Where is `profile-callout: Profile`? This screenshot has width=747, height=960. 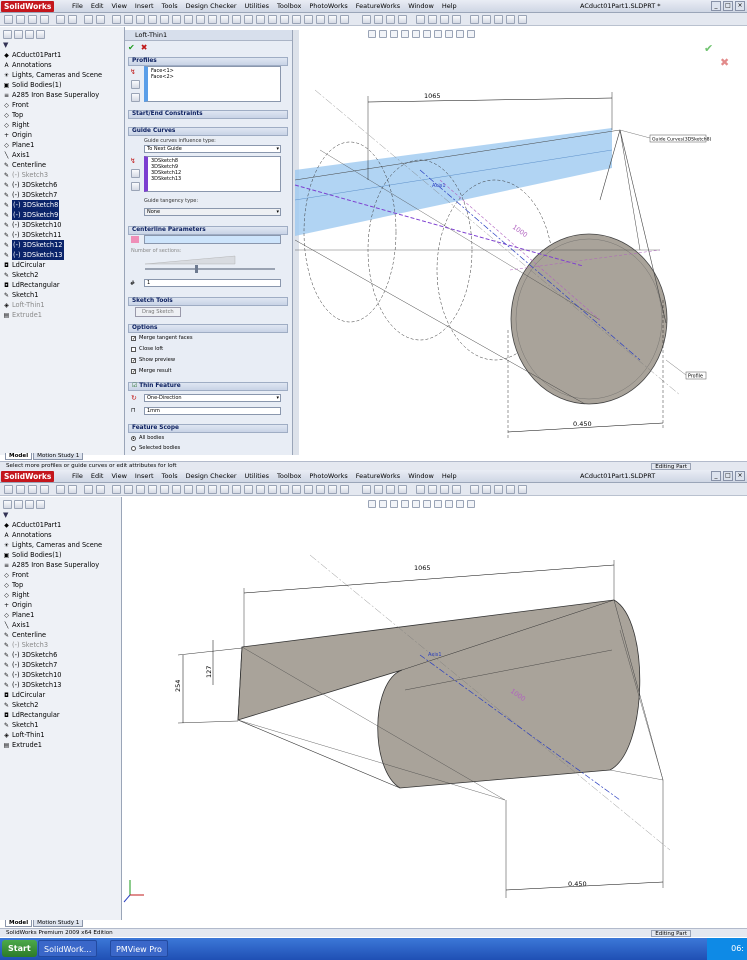 profile-callout: Profile is located at coordinates (695, 377).